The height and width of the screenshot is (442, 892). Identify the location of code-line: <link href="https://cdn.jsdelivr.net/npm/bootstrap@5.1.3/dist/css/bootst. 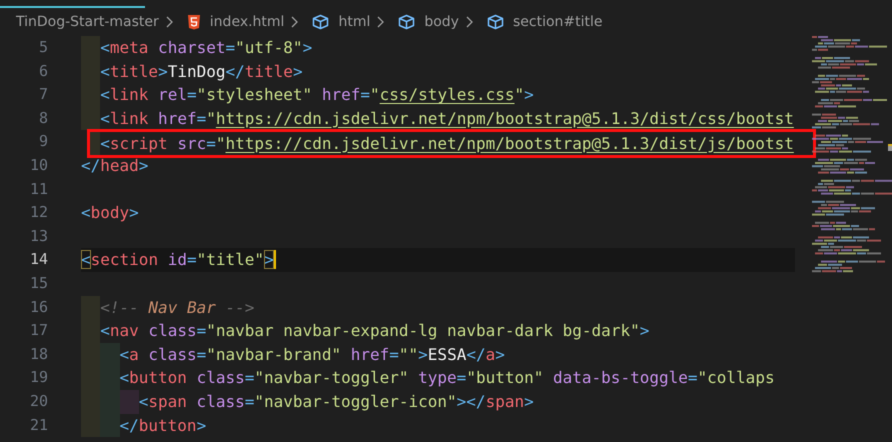
(447, 119).